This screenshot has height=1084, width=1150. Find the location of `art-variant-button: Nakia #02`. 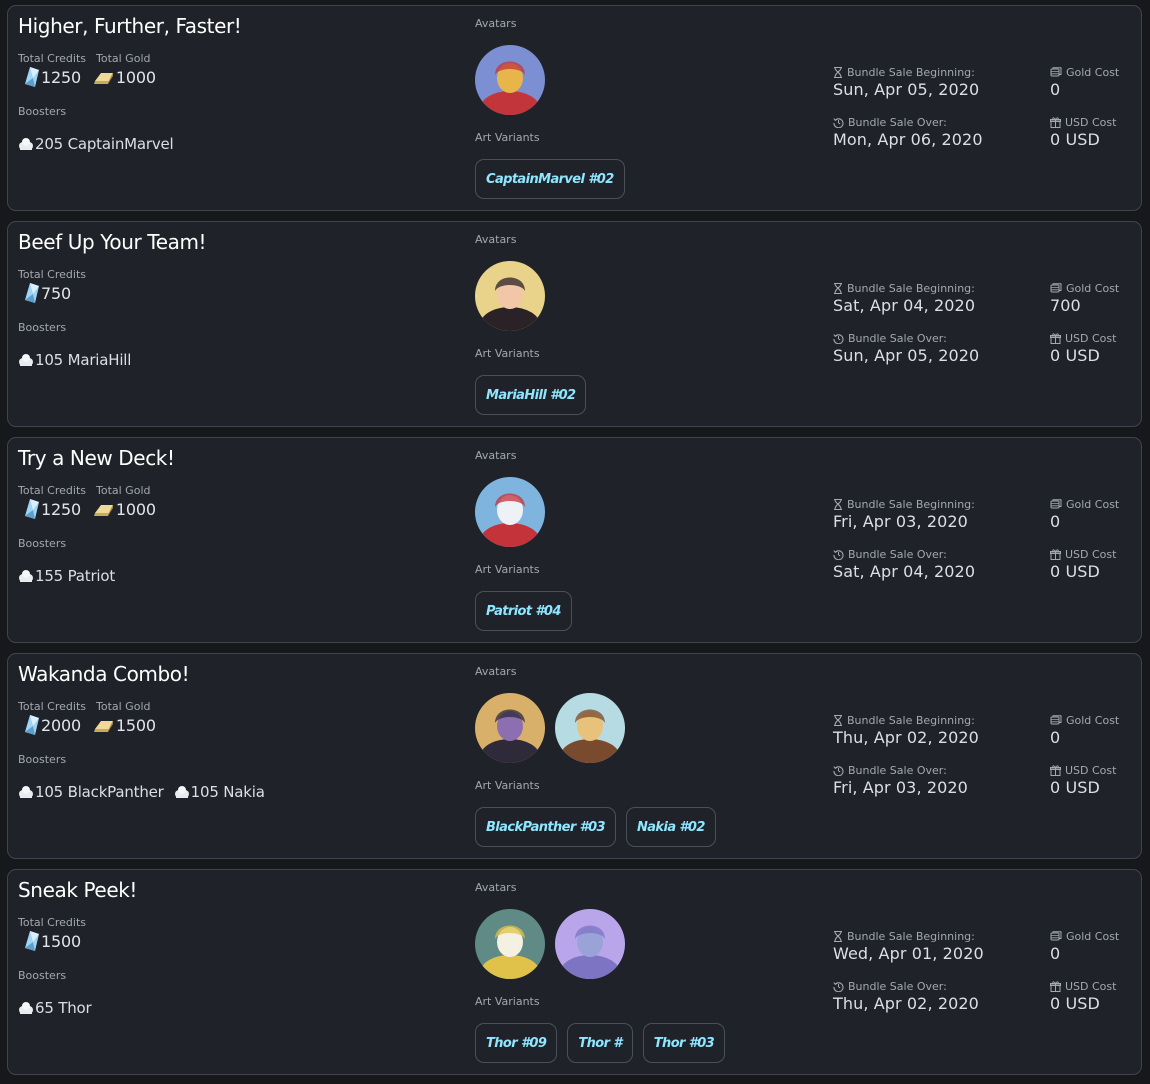

art-variant-button: Nakia #02 is located at coordinates (670, 827).